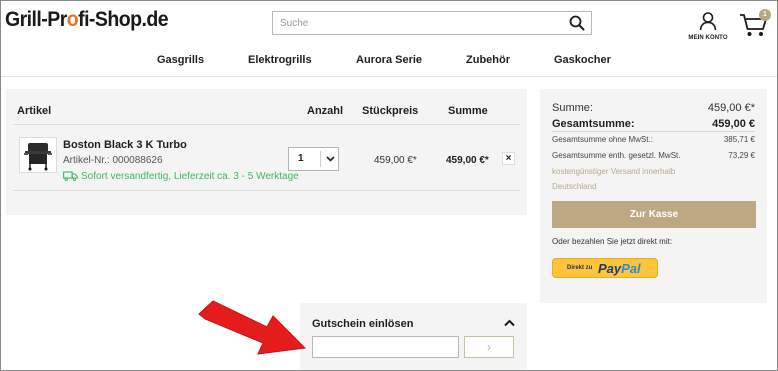  I want to click on cart-count-badge: 1, so click(765, 15).